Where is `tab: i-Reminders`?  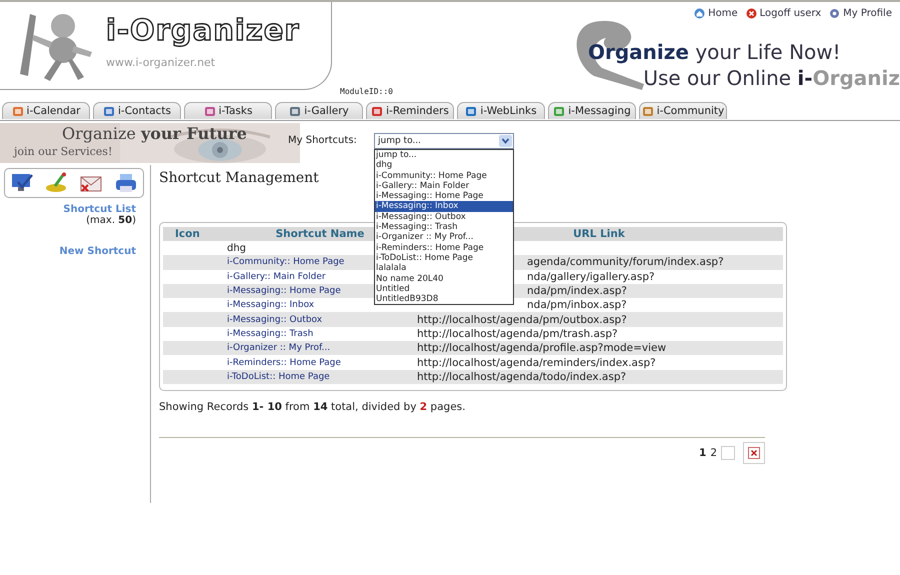
tab: i-Reminders is located at coordinates (410, 110).